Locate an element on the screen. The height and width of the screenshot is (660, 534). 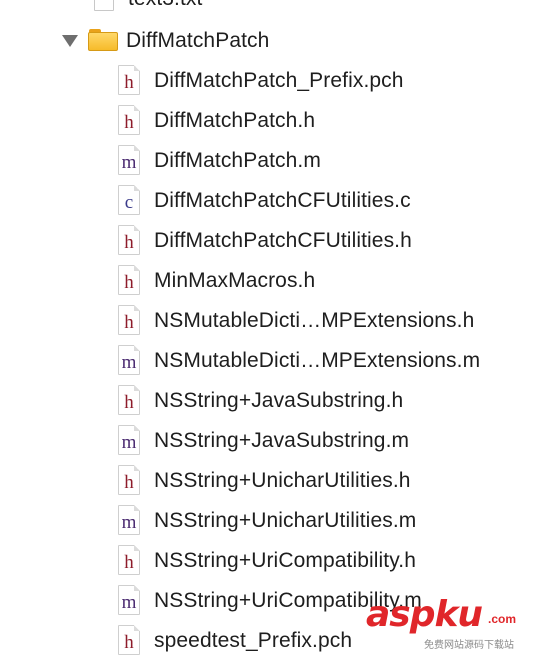
file-name: text3.txt is located at coordinates (165, 4).